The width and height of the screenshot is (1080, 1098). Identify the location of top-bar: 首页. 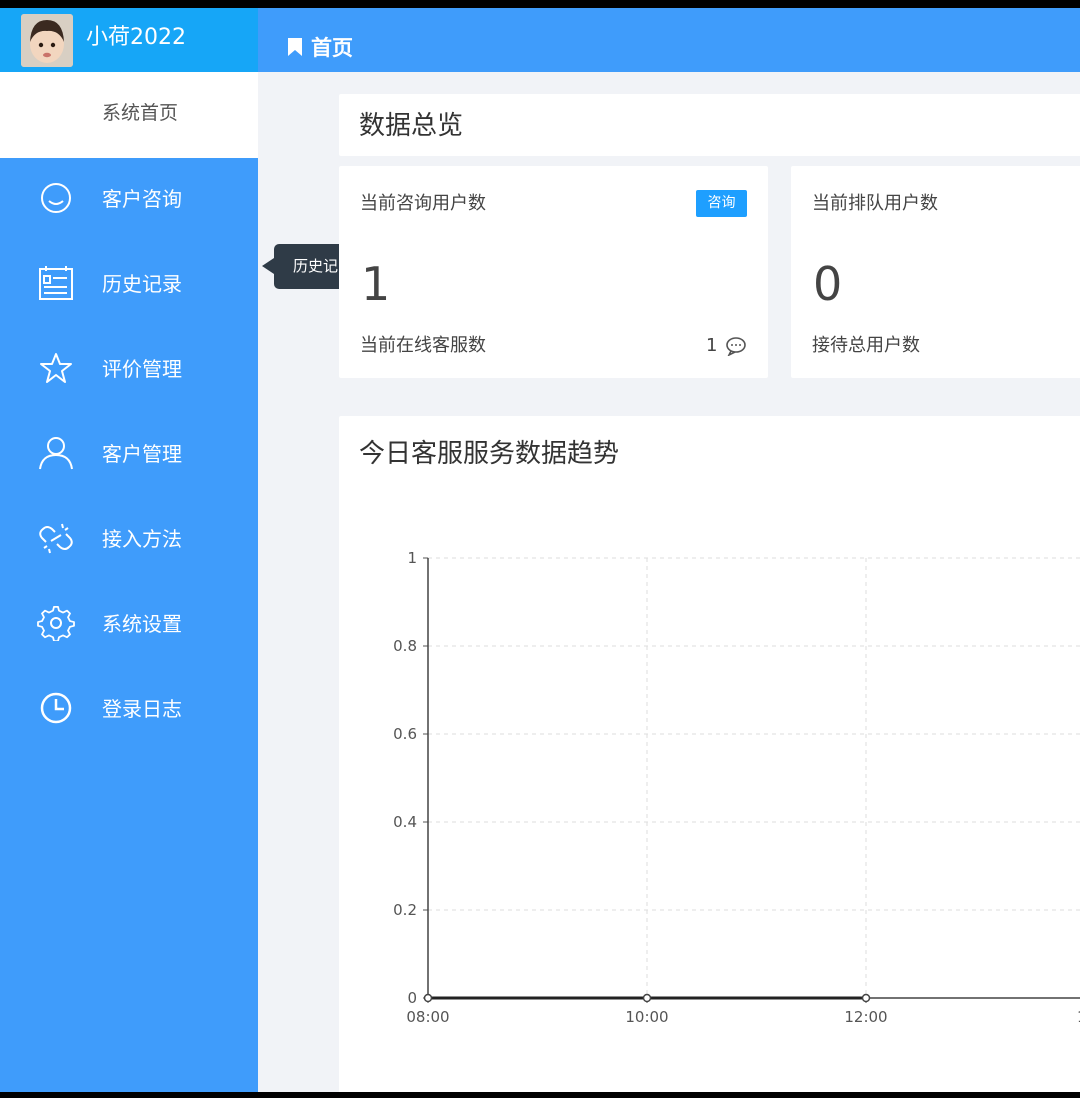
(669, 40).